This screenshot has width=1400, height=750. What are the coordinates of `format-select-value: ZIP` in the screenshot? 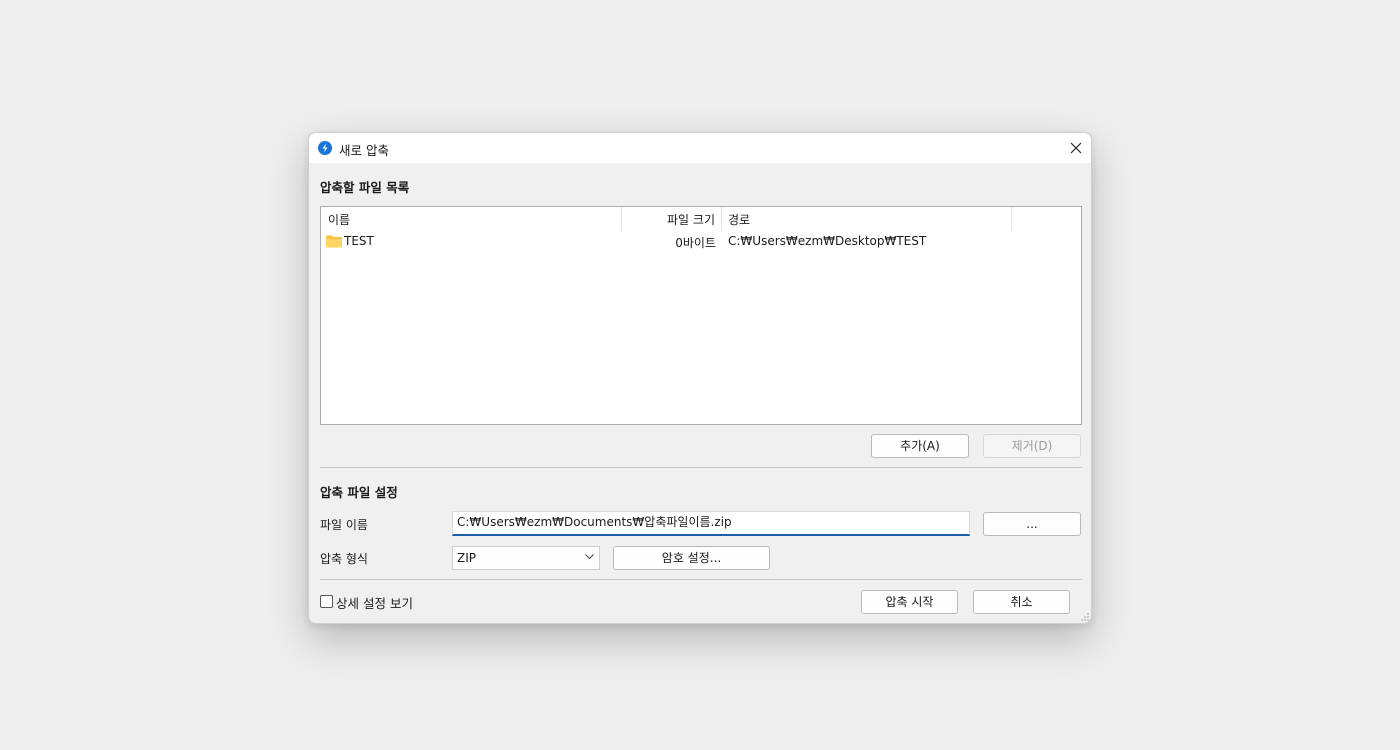 It's located at (466, 558).